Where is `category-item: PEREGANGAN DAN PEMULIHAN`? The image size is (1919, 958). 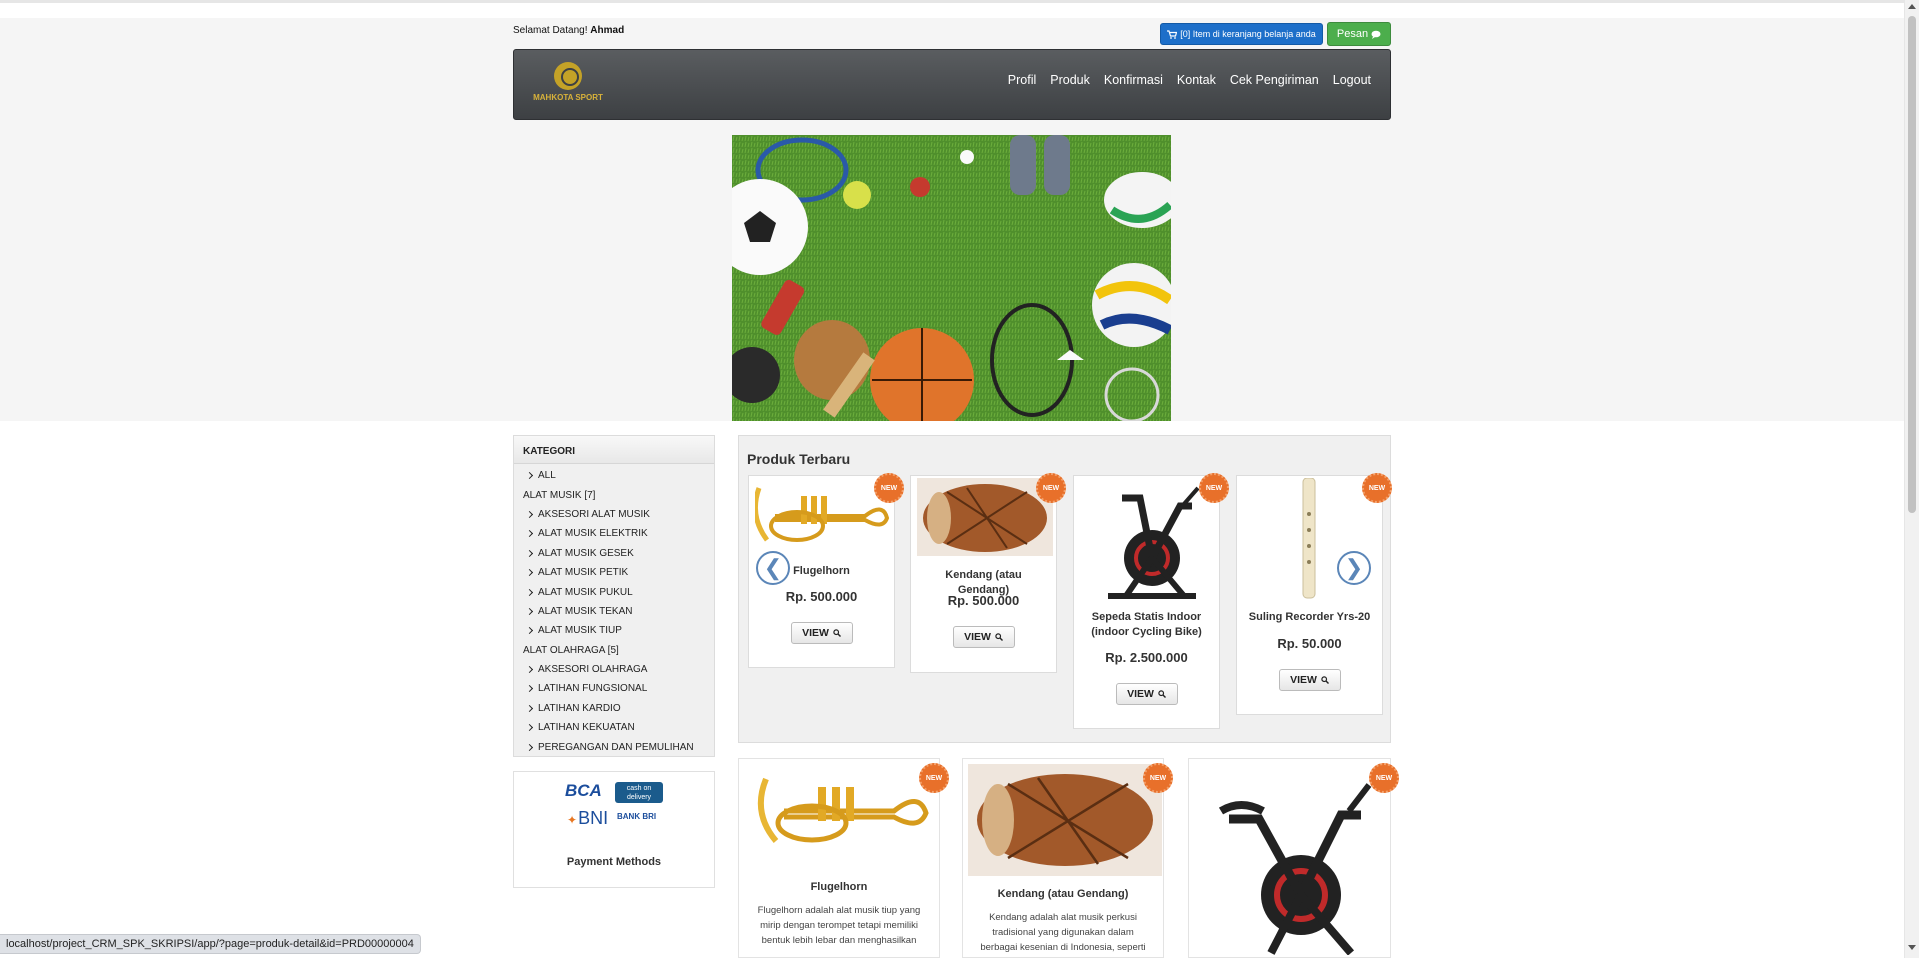
category-item: PEREGANGAN DAN PEMULIHAN is located at coordinates (614, 746).